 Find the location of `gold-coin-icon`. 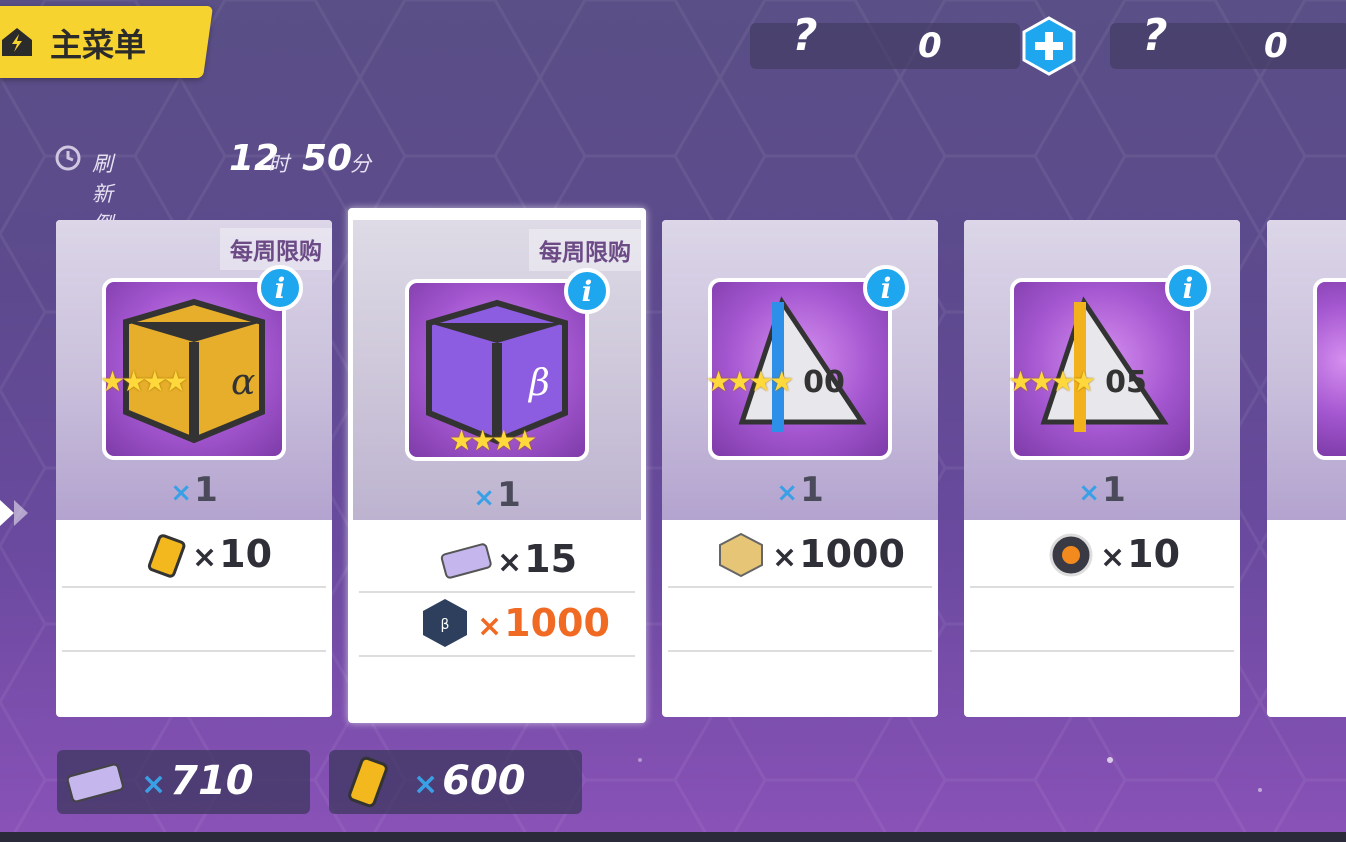

gold-coin-icon is located at coordinates (741, 555).